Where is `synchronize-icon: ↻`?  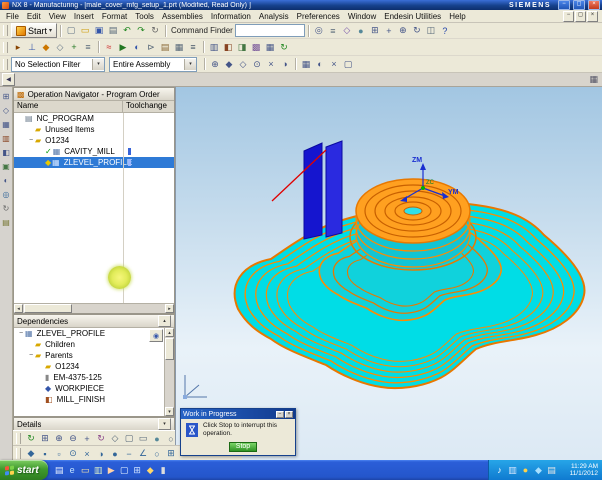 synchronize-icon: ↻ is located at coordinates (284, 47).